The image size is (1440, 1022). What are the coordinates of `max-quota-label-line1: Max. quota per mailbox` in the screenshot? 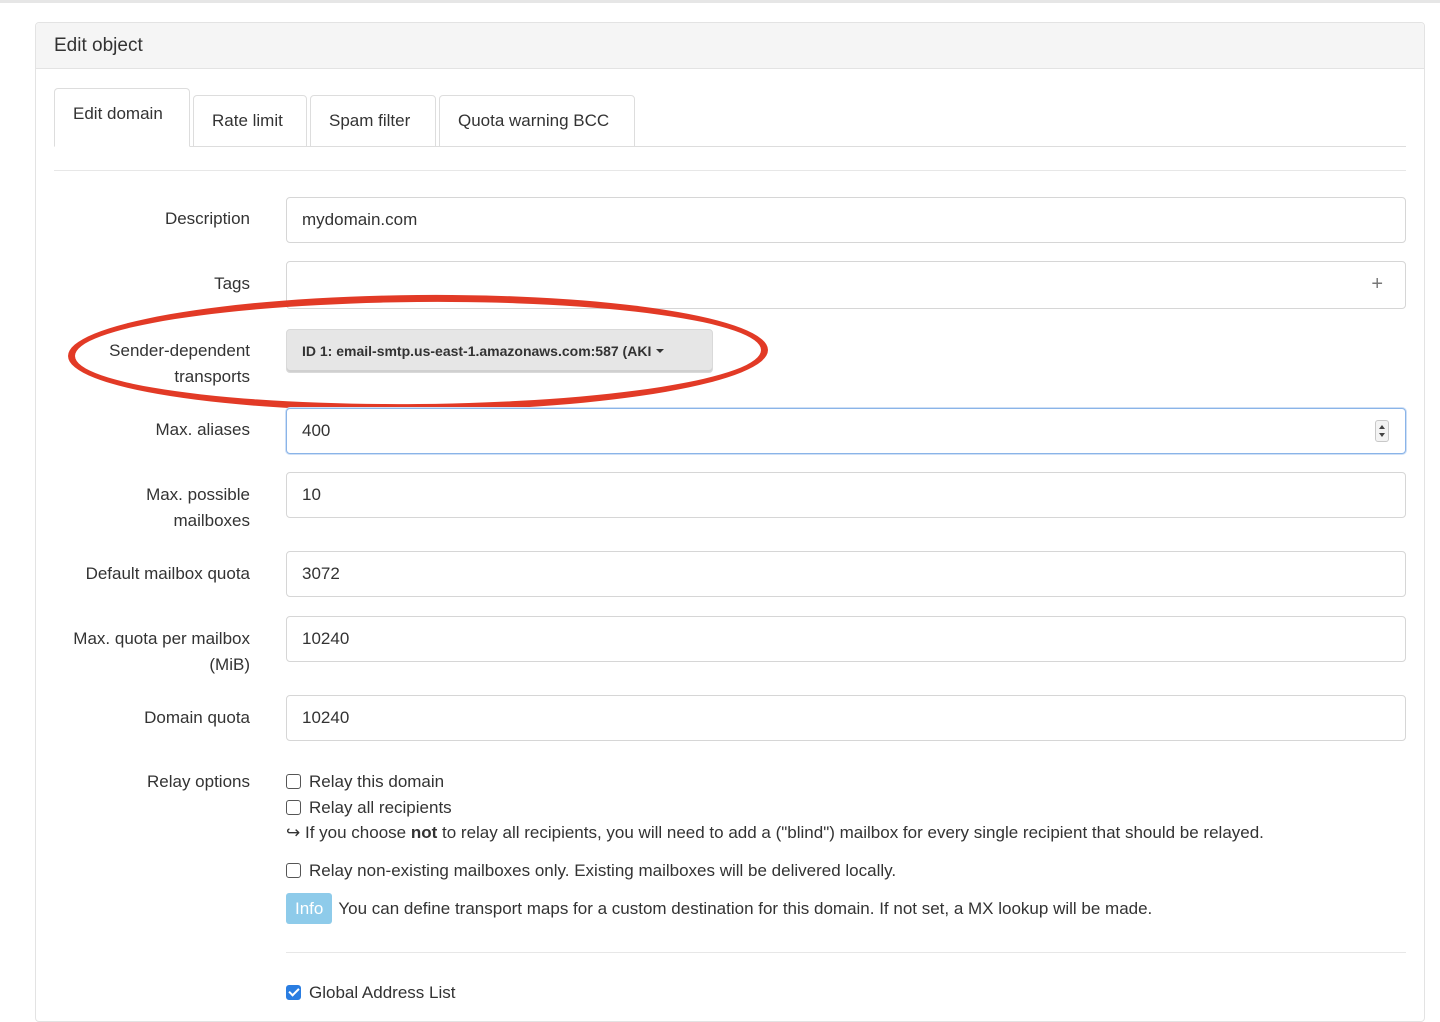 It's located at (161, 638).